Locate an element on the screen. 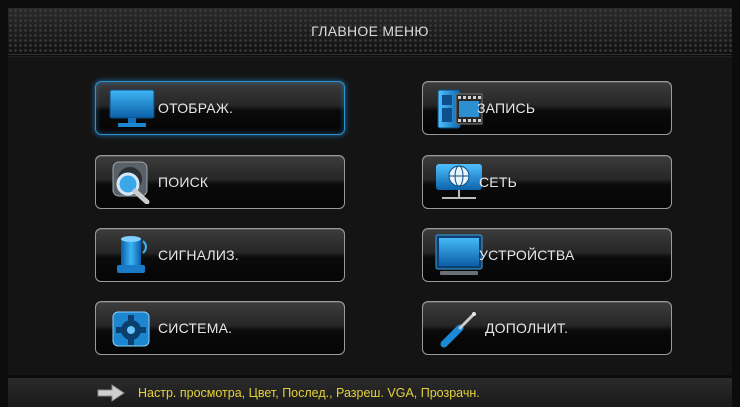 This screenshot has height=407, width=740. arrow-right-icon is located at coordinates (111, 393).